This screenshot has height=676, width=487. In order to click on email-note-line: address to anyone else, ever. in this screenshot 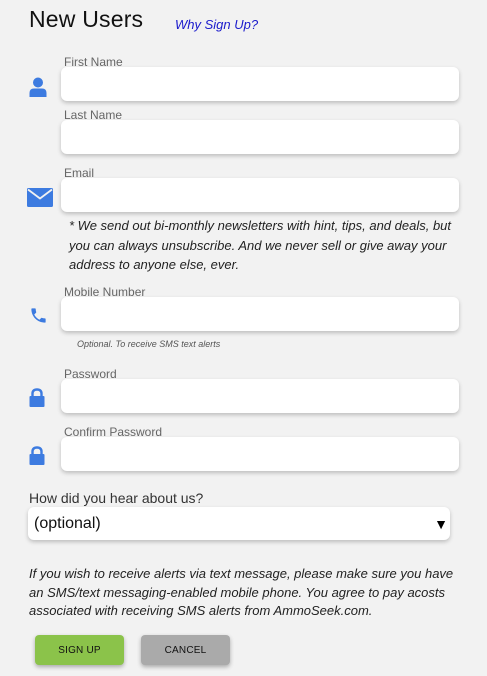, I will do `click(154, 264)`.